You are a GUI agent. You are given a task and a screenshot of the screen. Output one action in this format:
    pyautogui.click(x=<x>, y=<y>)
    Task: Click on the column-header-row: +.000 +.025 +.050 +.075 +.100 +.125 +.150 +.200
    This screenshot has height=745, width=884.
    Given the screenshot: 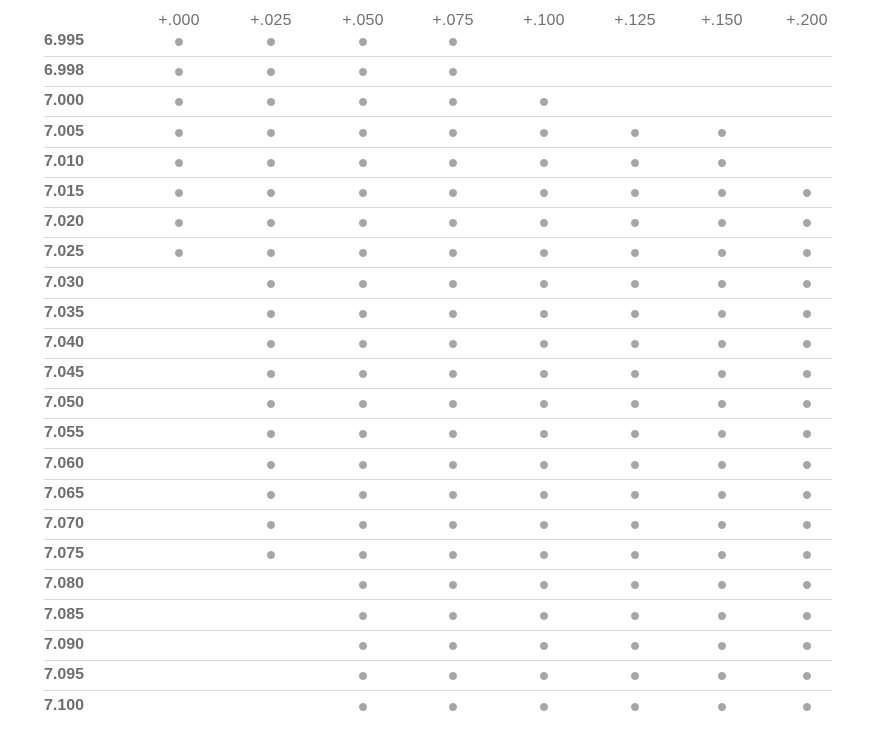 What is the action you would take?
    pyautogui.click(x=438, y=21)
    